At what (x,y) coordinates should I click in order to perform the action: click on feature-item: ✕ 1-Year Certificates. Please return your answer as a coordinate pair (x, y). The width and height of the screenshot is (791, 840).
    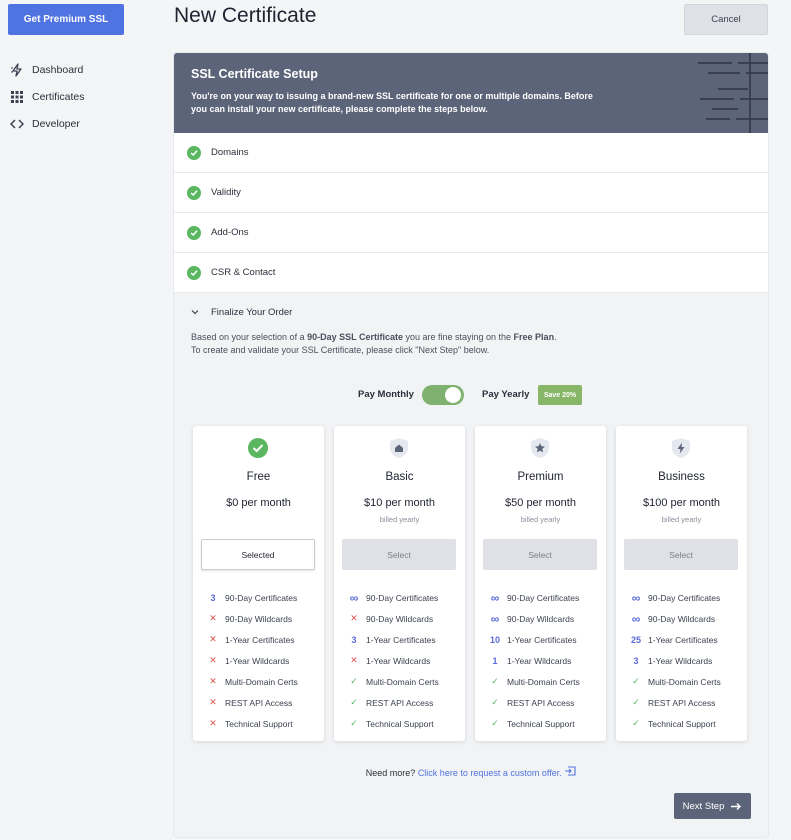
    Looking at the image, I should click on (251, 639).